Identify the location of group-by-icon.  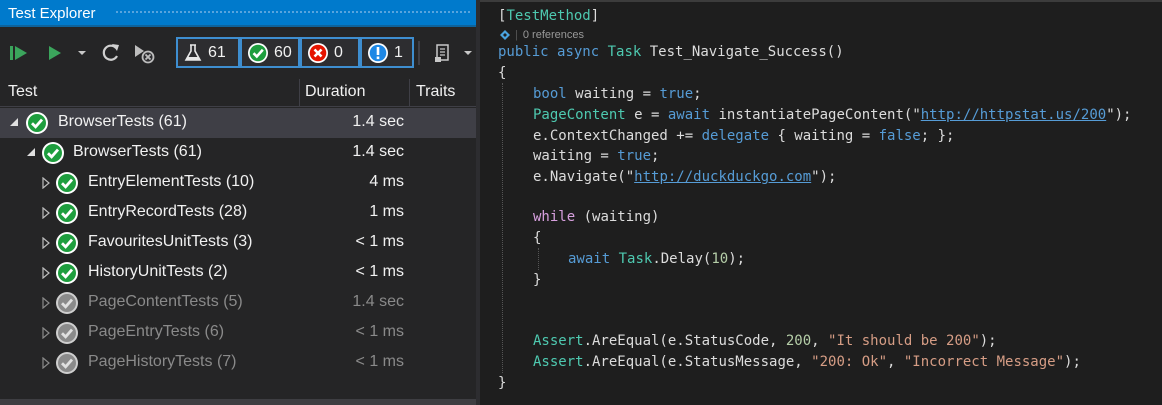
(442, 53).